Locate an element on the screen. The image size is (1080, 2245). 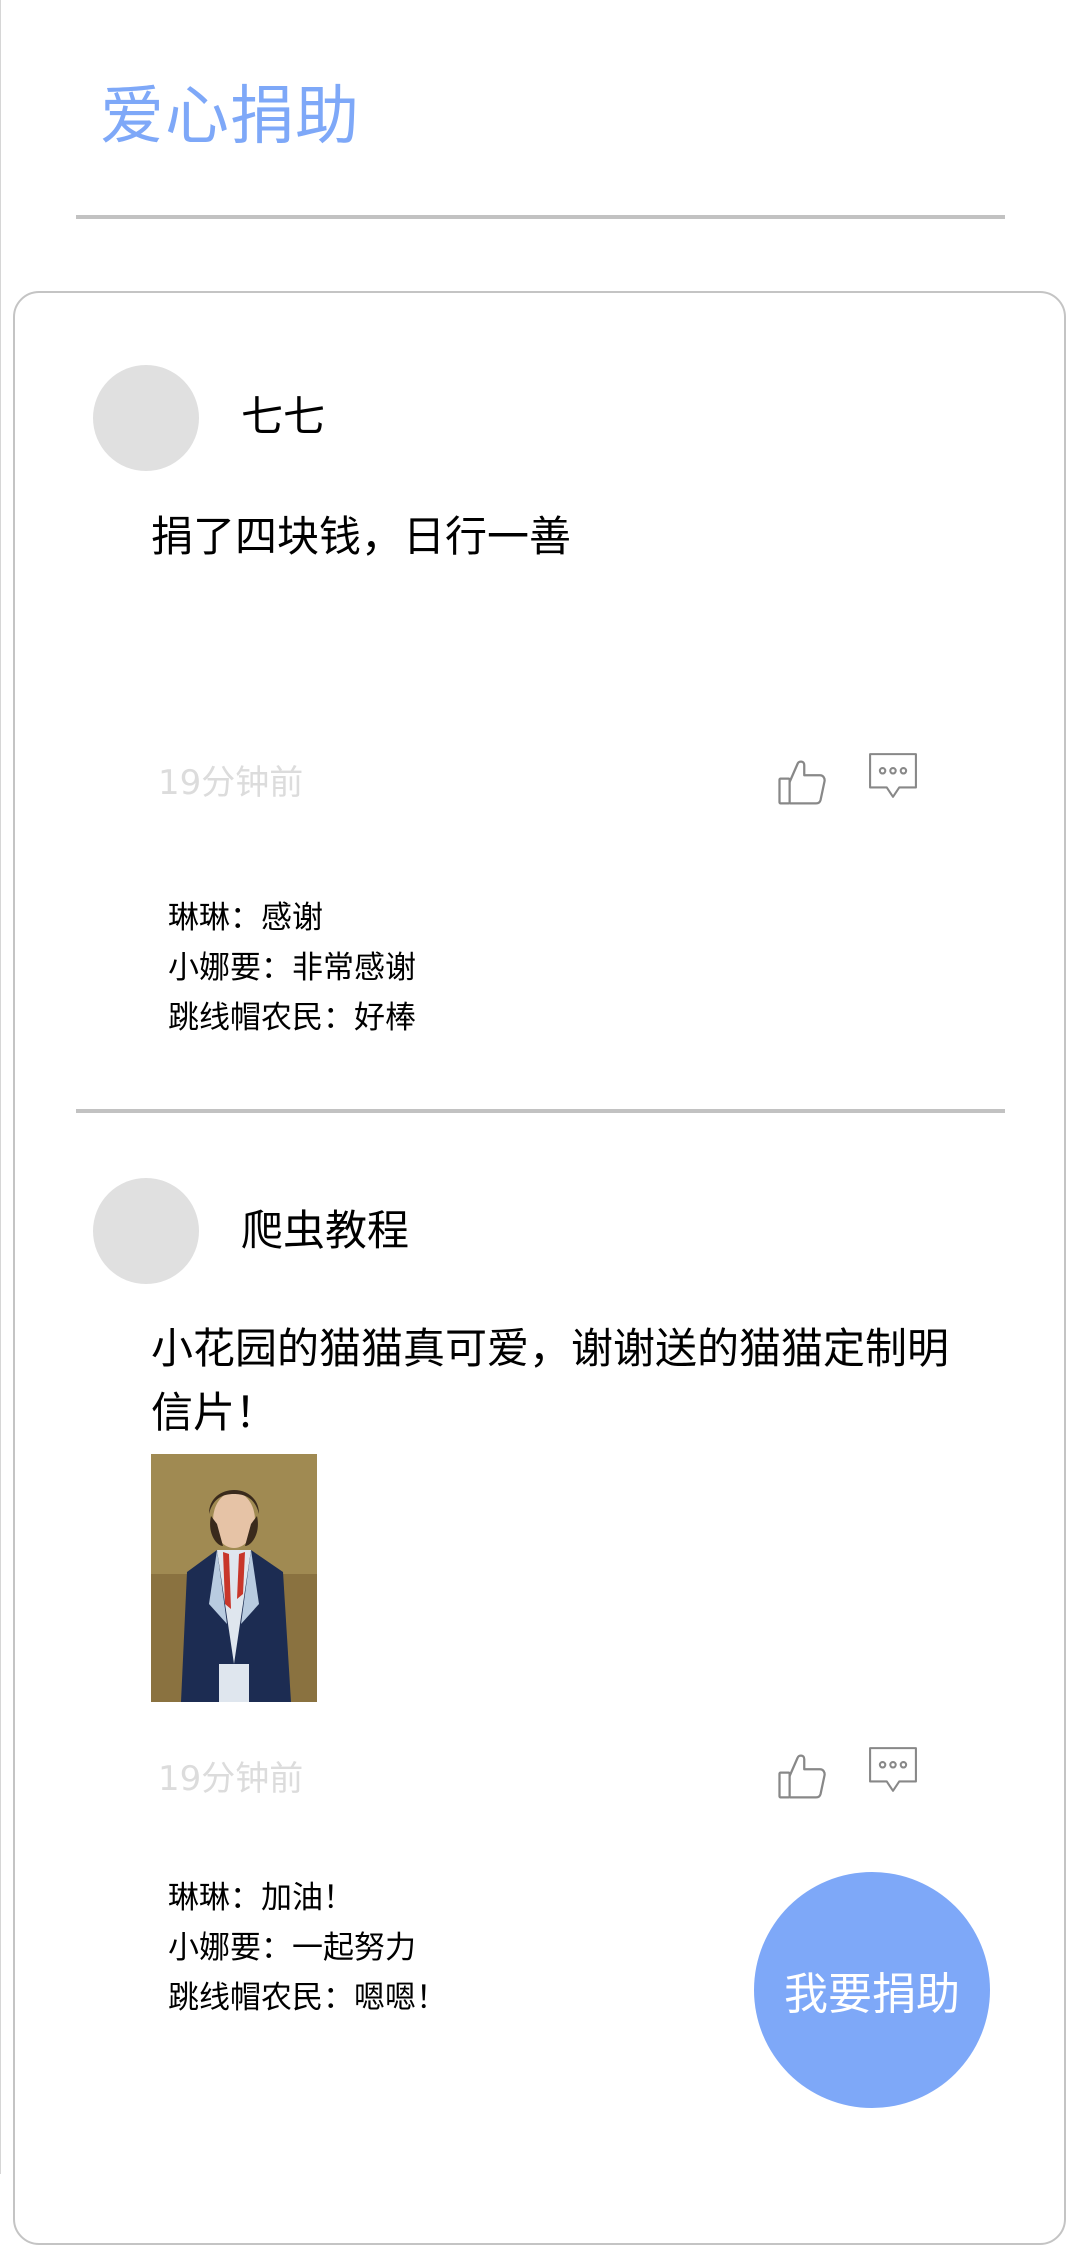
username: 爬虫教程 is located at coordinates (325, 1231).